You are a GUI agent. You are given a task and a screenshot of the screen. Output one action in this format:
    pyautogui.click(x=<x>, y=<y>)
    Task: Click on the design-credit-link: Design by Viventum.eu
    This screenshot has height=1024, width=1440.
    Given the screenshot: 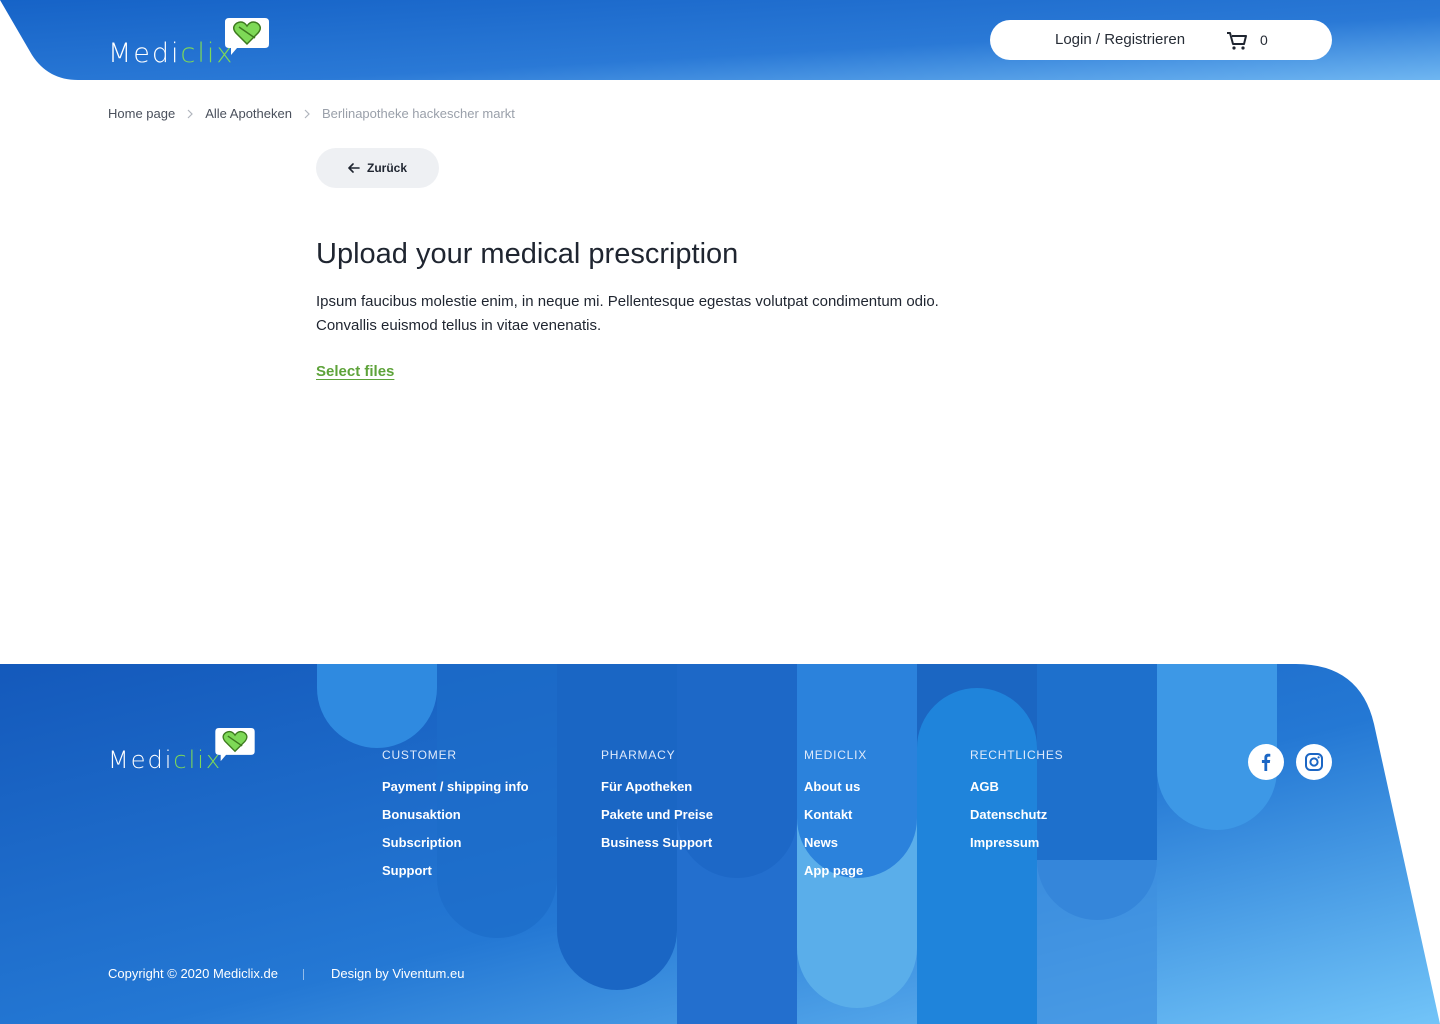 What is the action you would take?
    pyautogui.click(x=397, y=973)
    